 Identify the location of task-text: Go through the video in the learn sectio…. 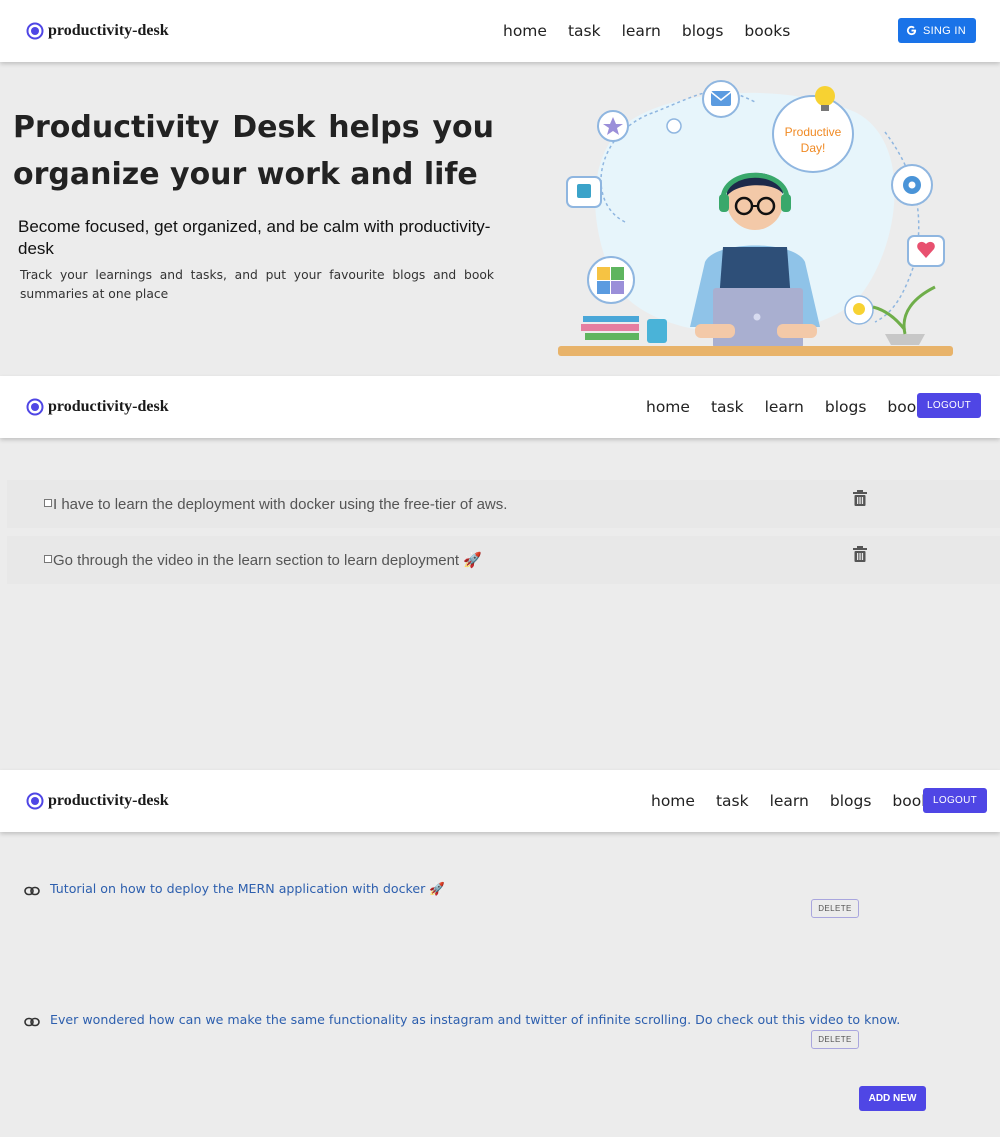
(267, 560).